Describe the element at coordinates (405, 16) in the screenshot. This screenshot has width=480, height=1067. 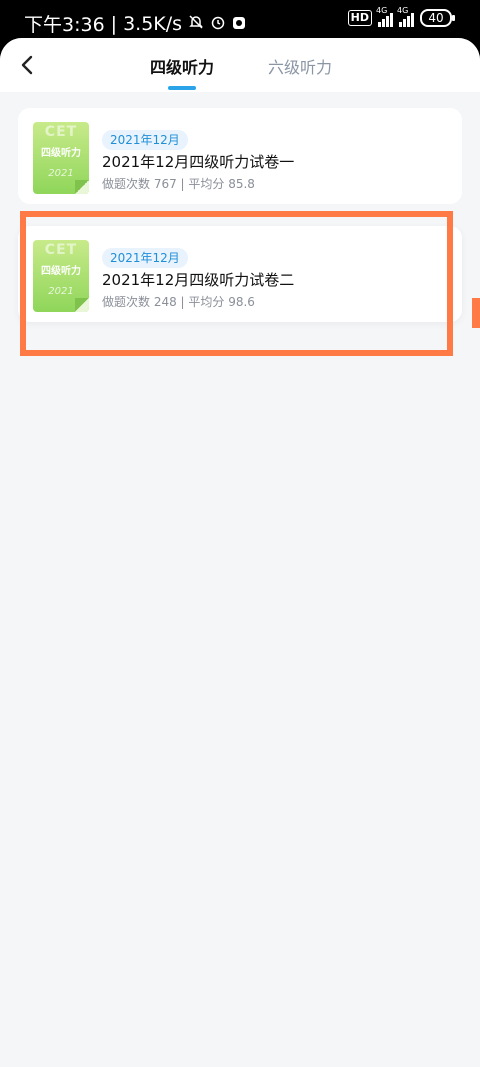
I see `signal-icon-2: 4G` at that location.